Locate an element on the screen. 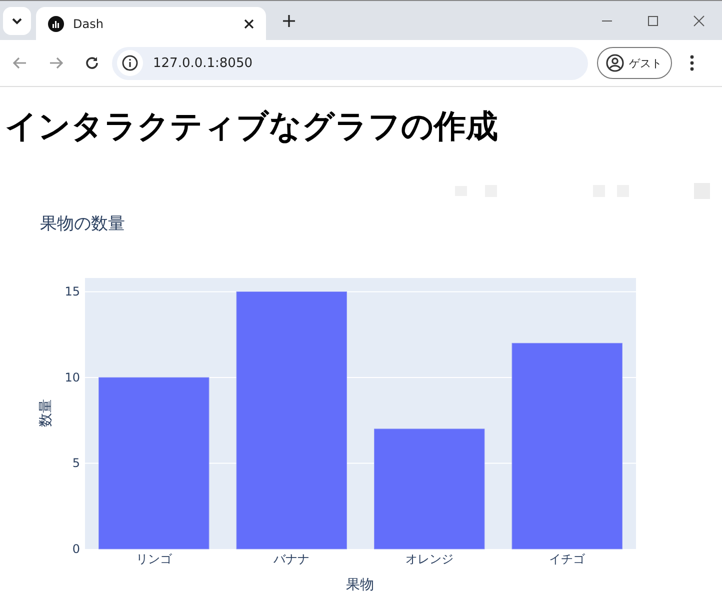 This screenshot has height=609, width=722. site-info-button is located at coordinates (130, 63).